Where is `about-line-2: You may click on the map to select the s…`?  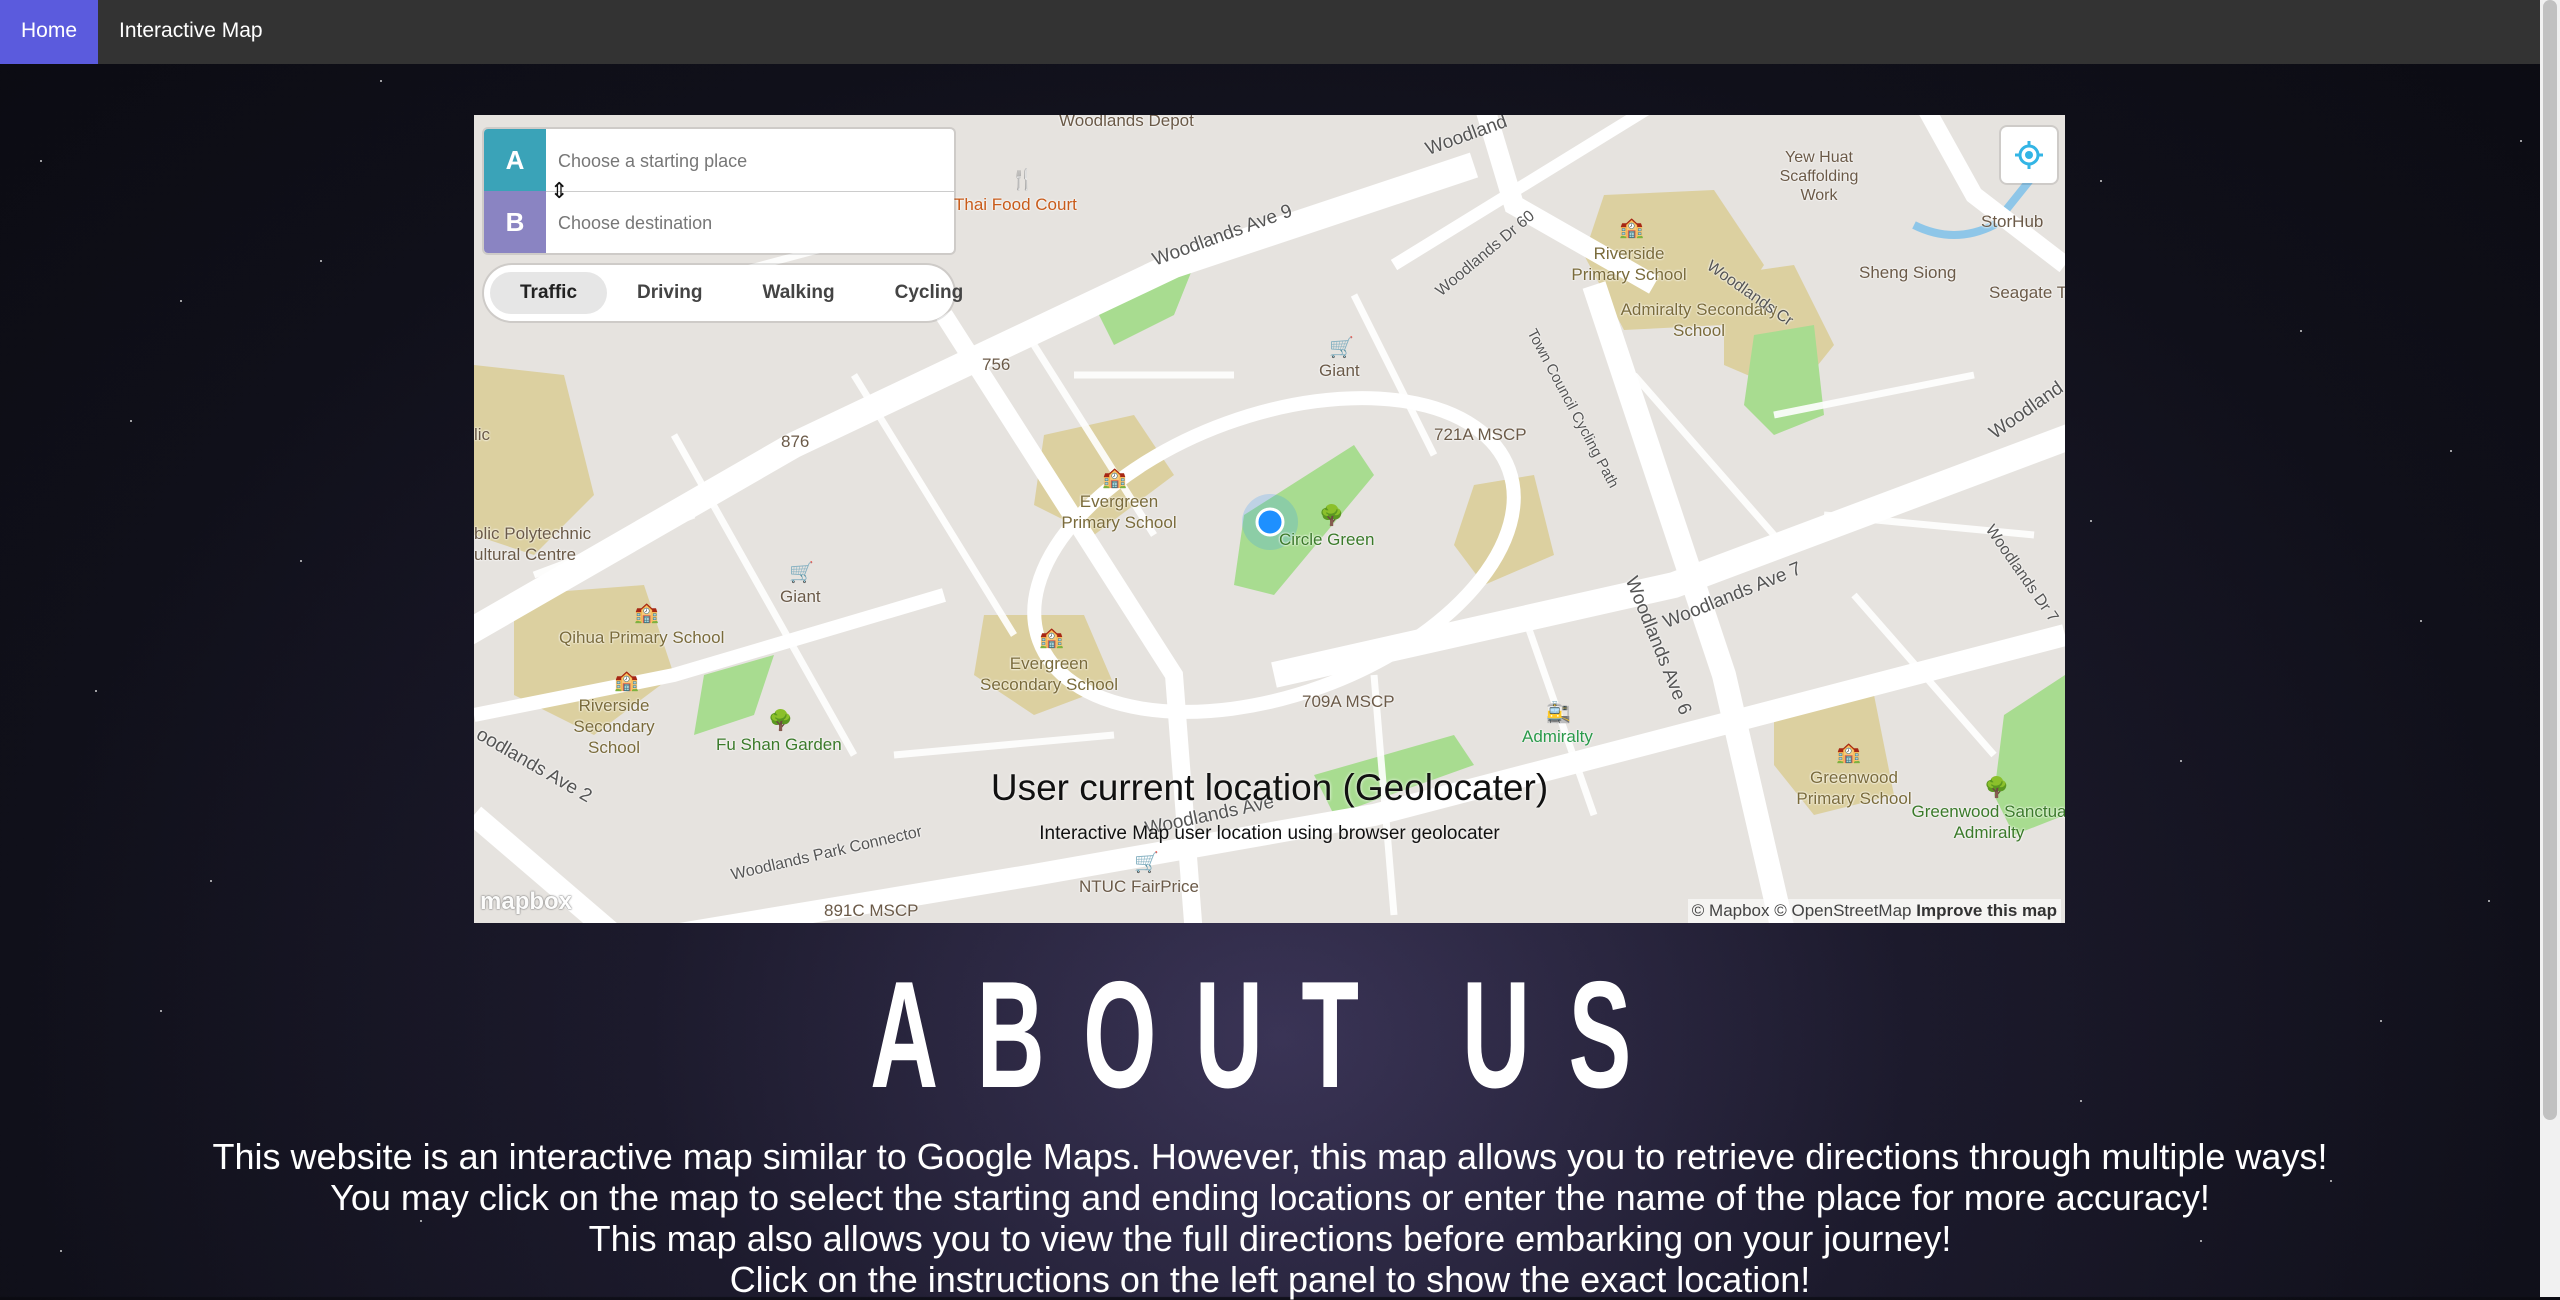
about-line-2: You may click on the map to select the s… is located at coordinates (1270, 1197).